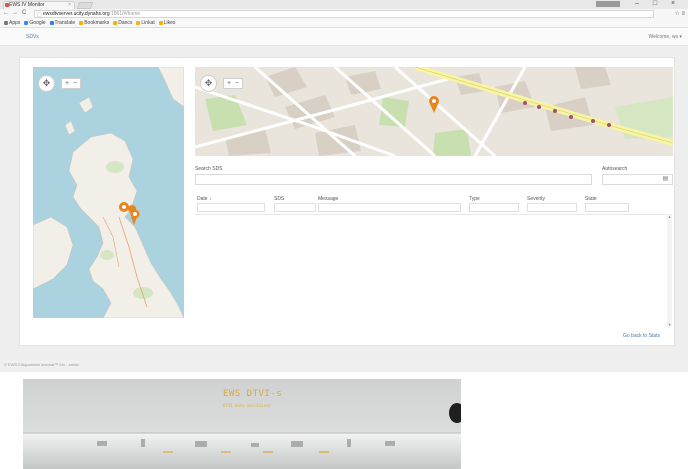  Describe the element at coordinates (231, 207) in the screenshot. I see `filter-date-input` at that location.